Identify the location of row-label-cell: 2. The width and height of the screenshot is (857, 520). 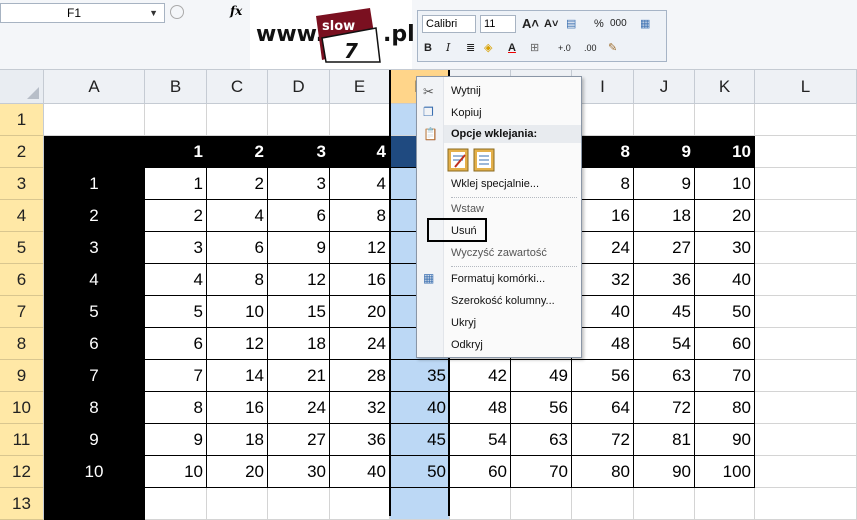
(94, 216).